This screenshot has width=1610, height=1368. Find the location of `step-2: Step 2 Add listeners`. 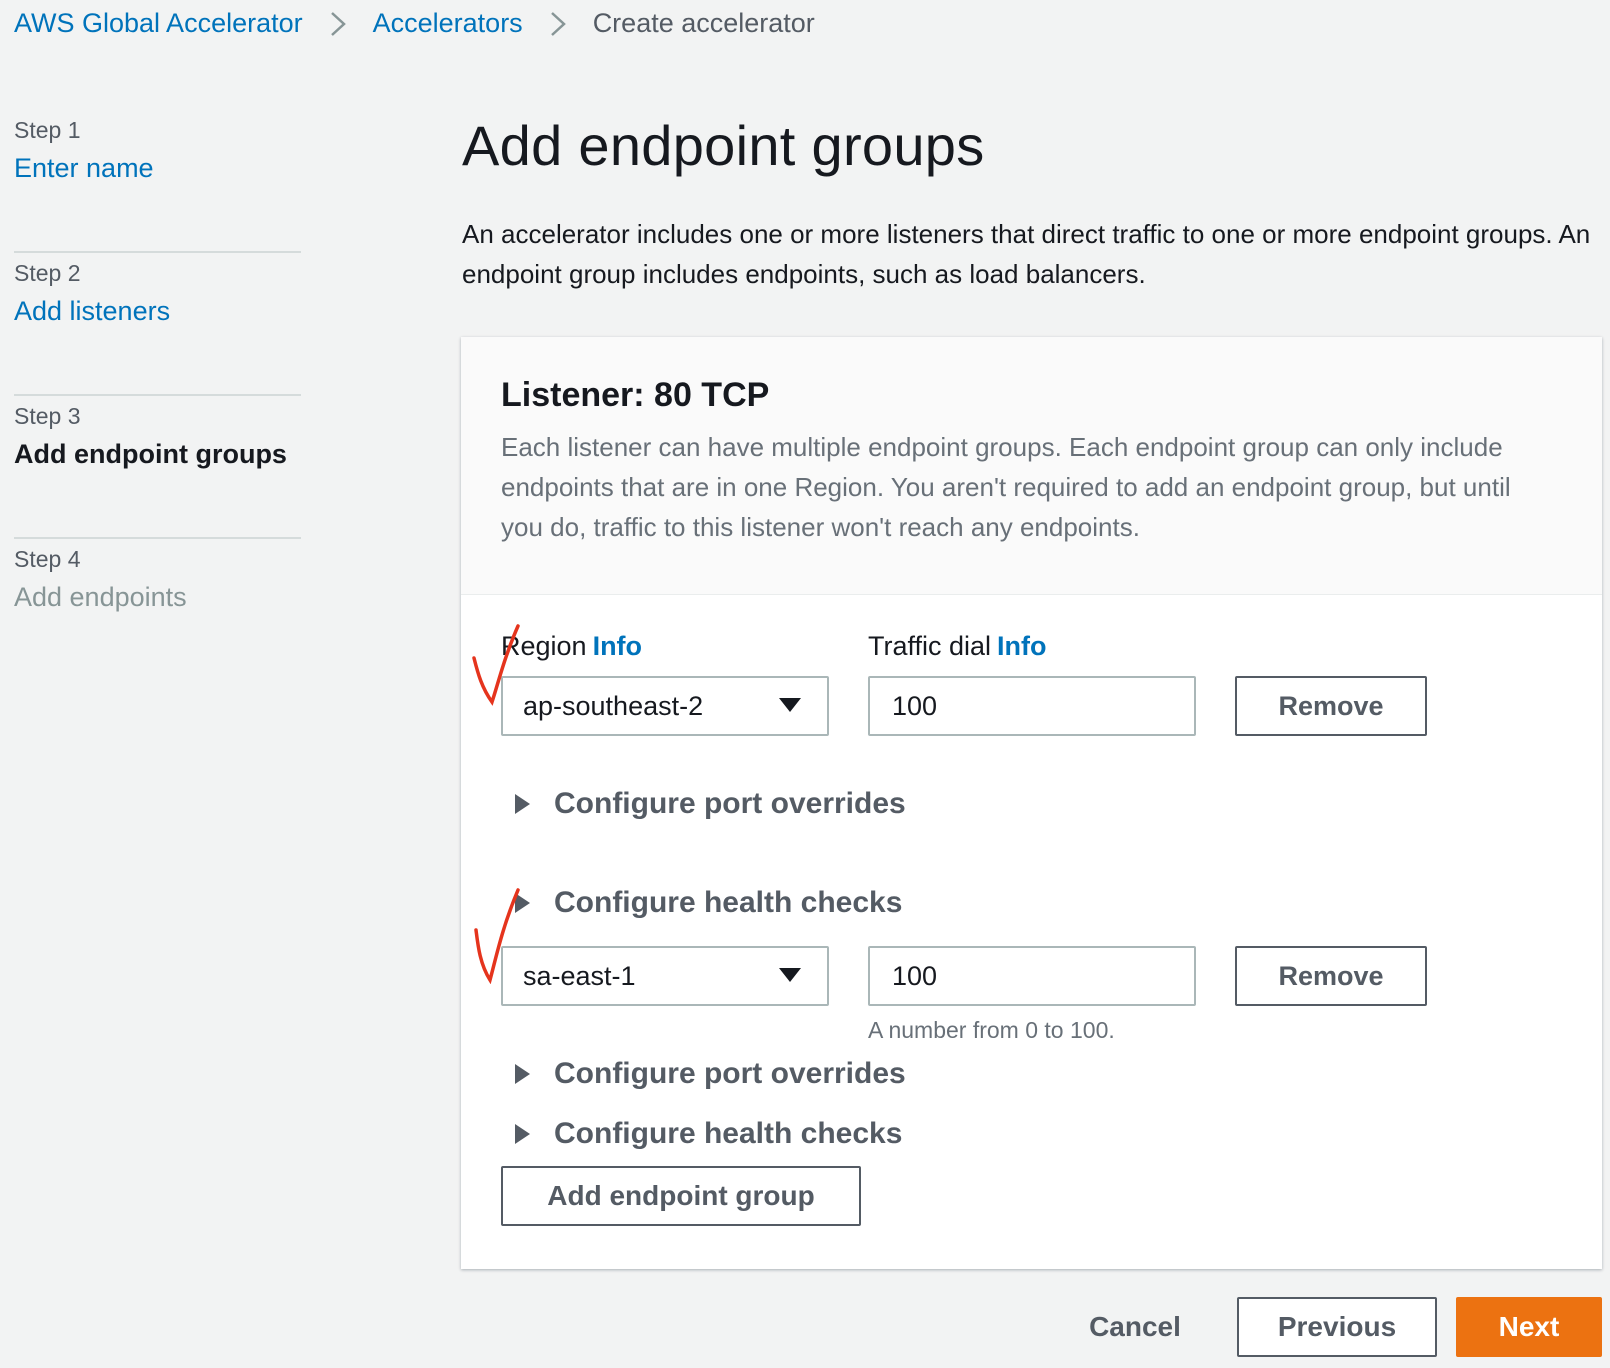

step-2: Step 2 Add listeners is located at coordinates (157, 324).